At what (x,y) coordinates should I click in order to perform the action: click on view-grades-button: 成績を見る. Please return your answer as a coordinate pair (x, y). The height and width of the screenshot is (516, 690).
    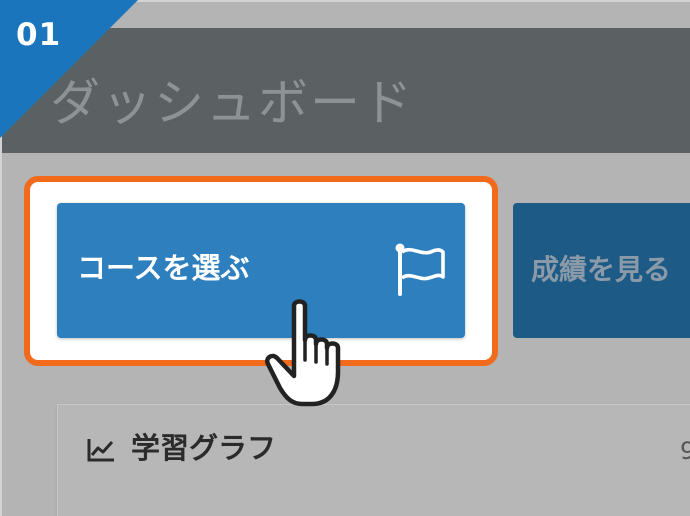
    Looking at the image, I should click on (601, 270).